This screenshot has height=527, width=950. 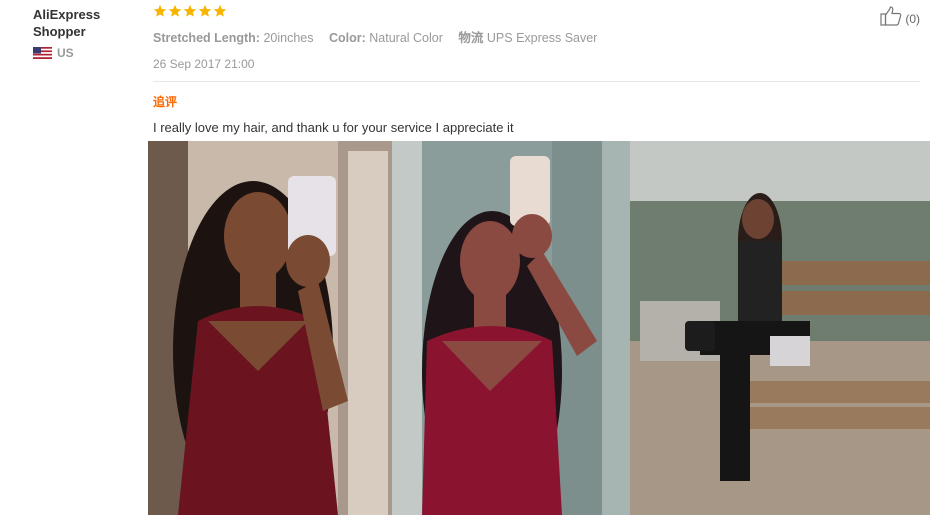 I want to click on reviewer-name: AliExpress Shopper, so click(x=67, y=23).